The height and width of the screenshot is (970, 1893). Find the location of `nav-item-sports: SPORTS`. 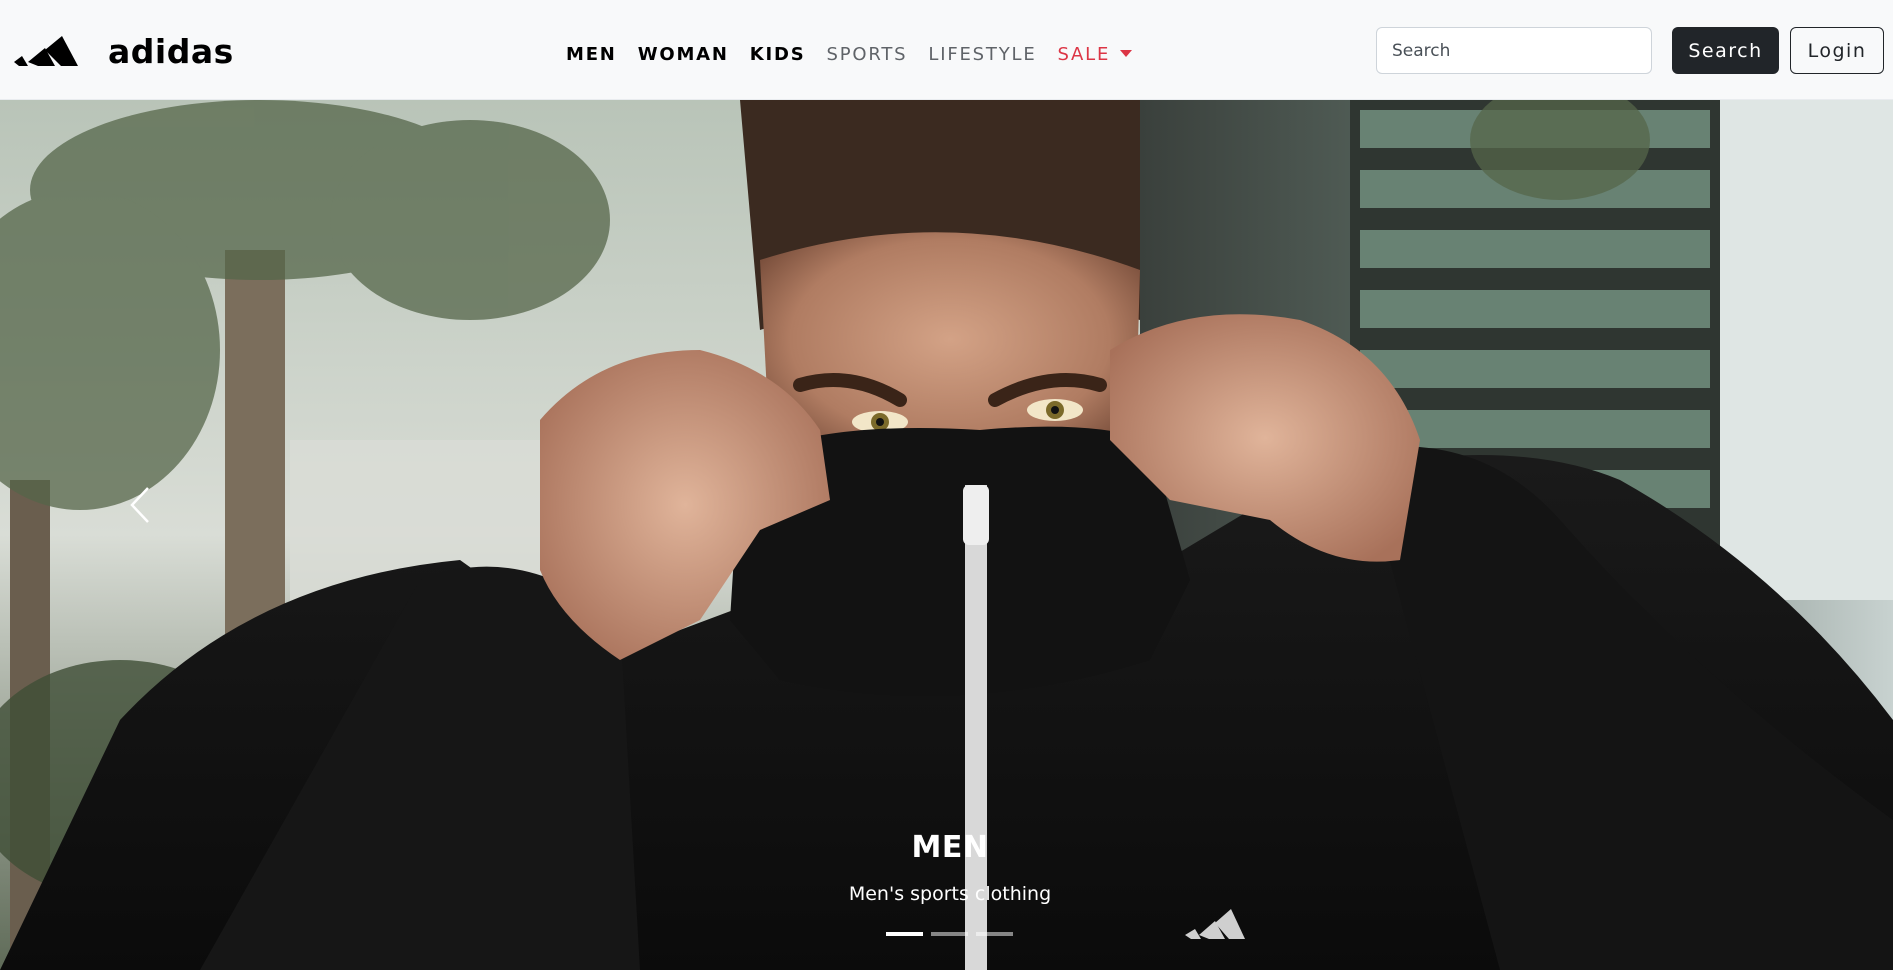

nav-item-sports: SPORTS is located at coordinates (867, 55).